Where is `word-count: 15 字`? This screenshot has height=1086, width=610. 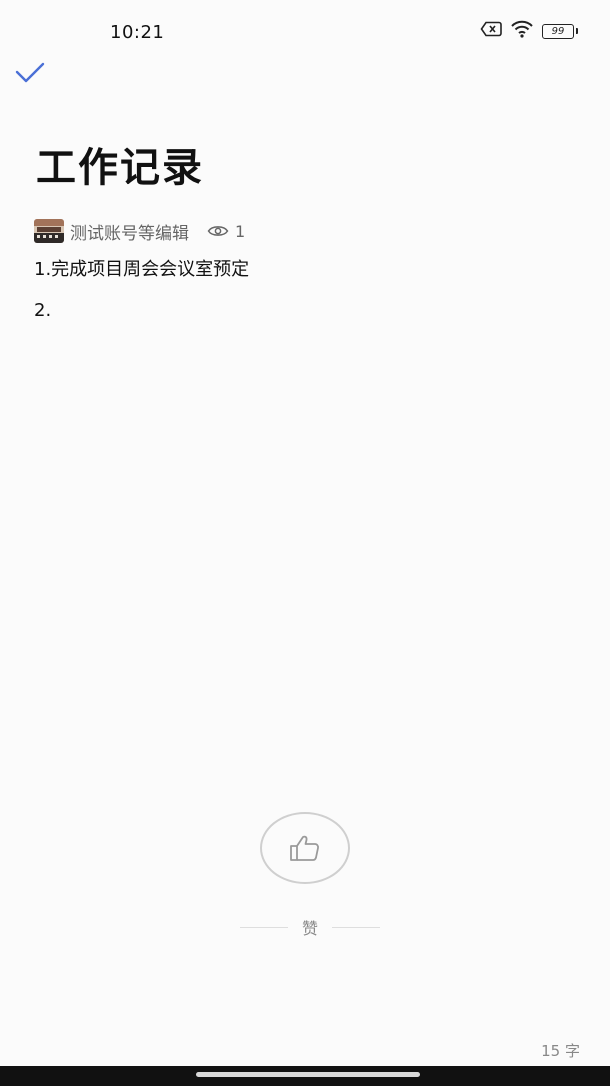
word-count: 15 字 is located at coordinates (560, 1051).